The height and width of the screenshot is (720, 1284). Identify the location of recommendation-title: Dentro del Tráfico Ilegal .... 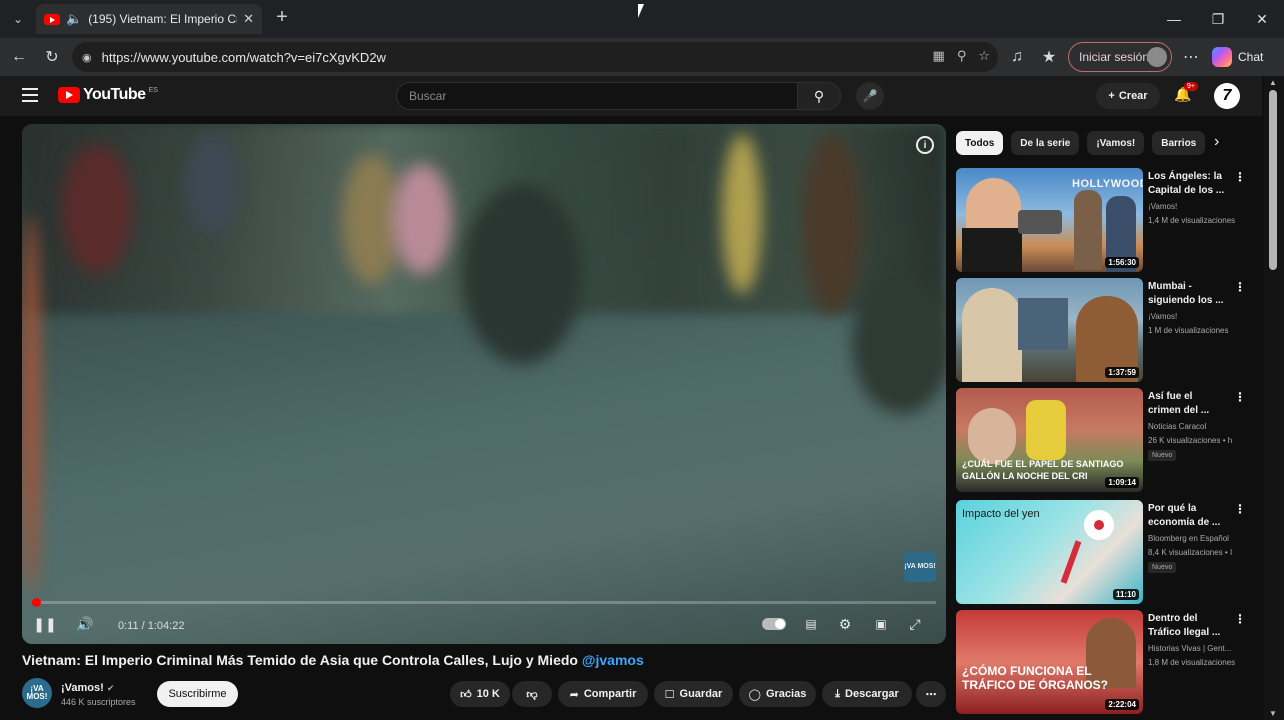
(1188, 626).